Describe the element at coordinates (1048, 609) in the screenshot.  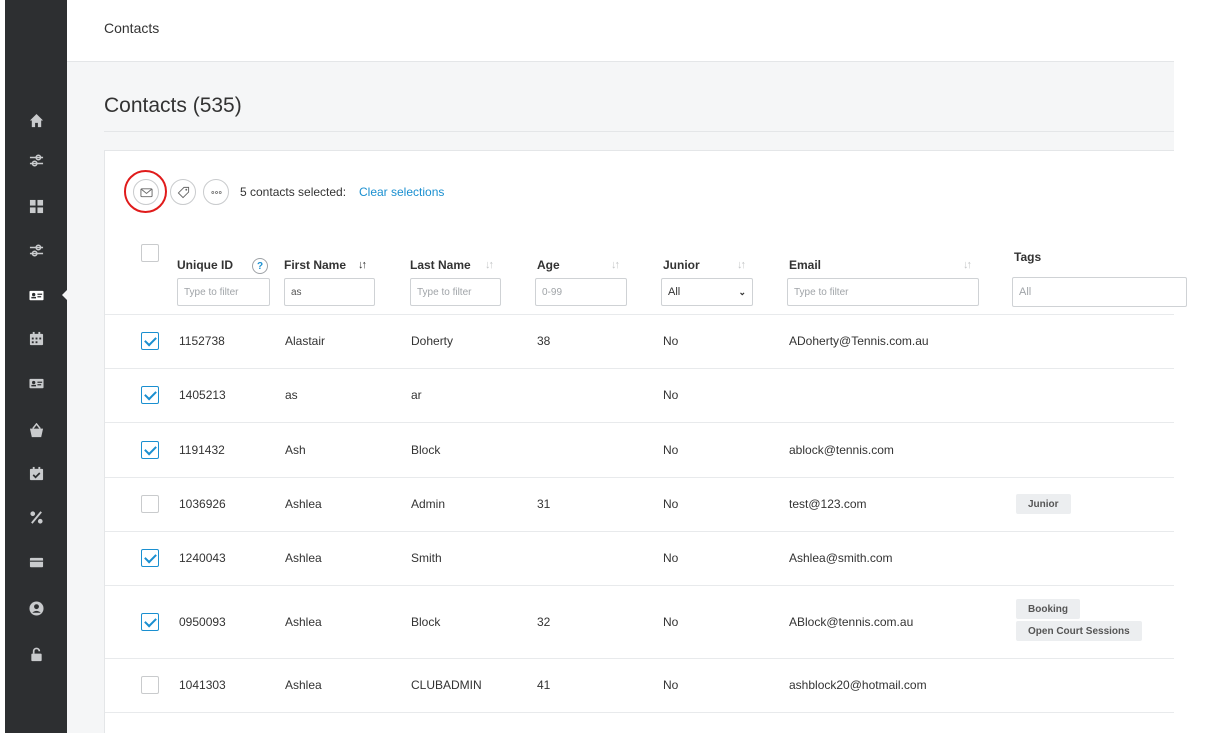
I see `tag-badge: Booking` at that location.